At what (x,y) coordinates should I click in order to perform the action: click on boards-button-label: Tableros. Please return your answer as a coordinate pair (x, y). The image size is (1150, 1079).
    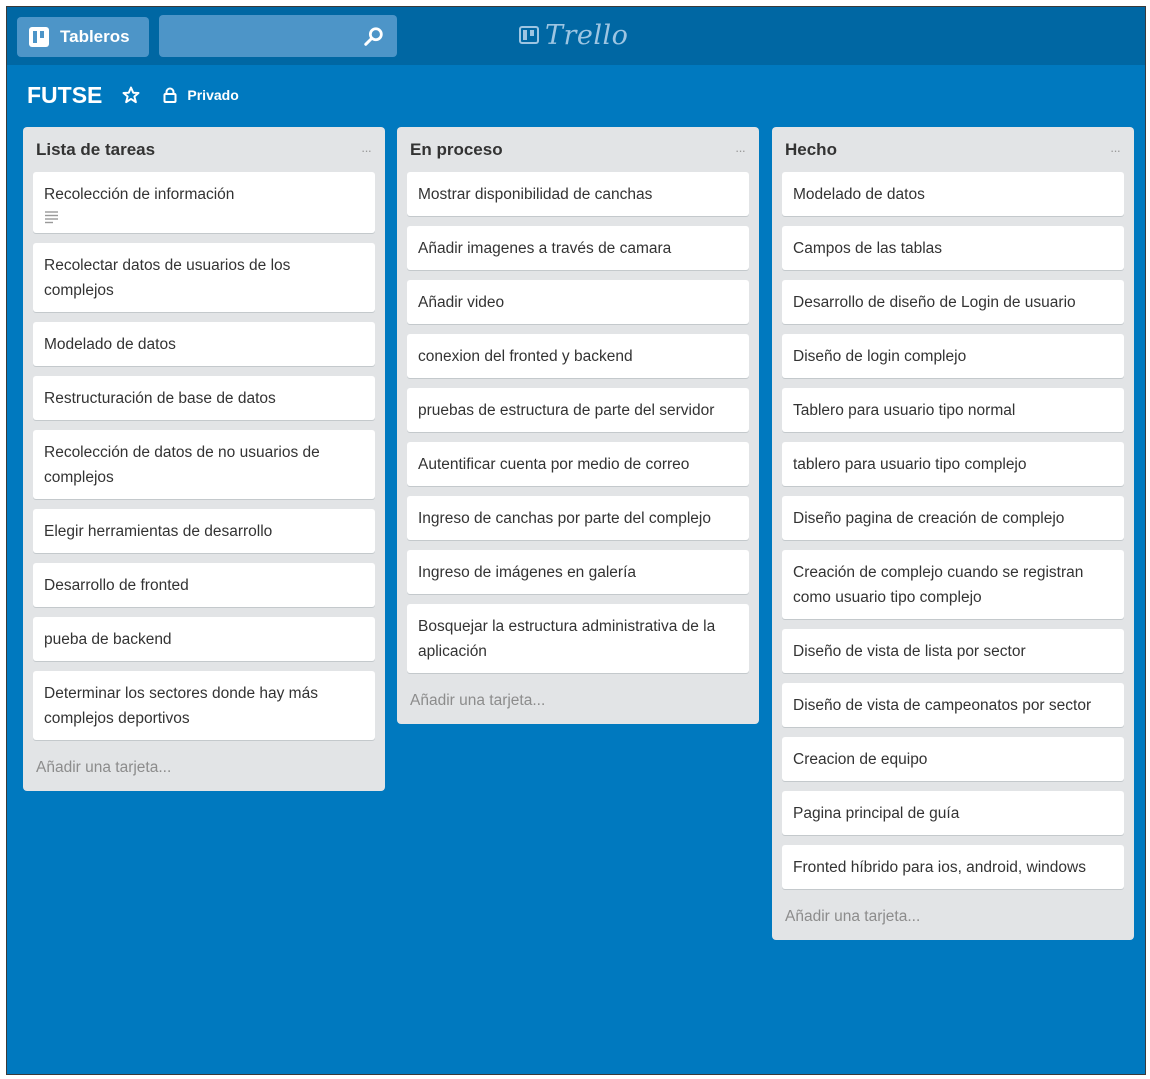
    Looking at the image, I should click on (95, 36).